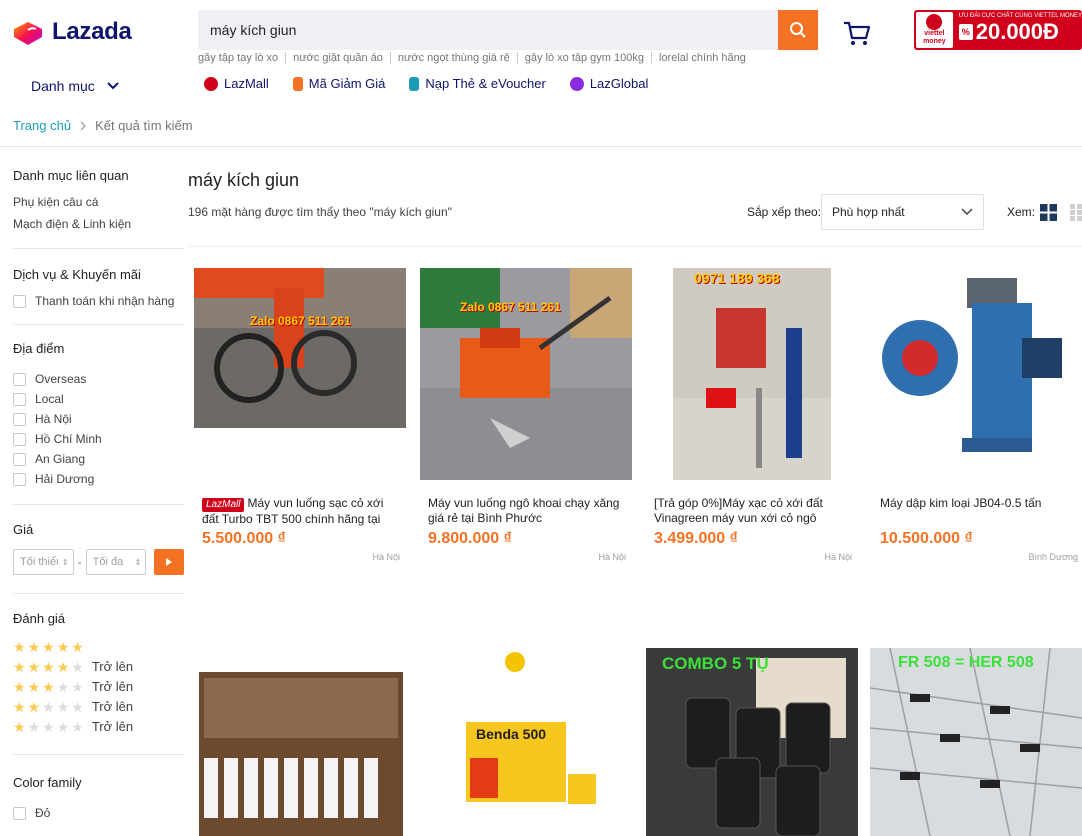 The height and width of the screenshot is (836, 1082). I want to click on product-card: FR 508 = HER 508, so click(976, 742).